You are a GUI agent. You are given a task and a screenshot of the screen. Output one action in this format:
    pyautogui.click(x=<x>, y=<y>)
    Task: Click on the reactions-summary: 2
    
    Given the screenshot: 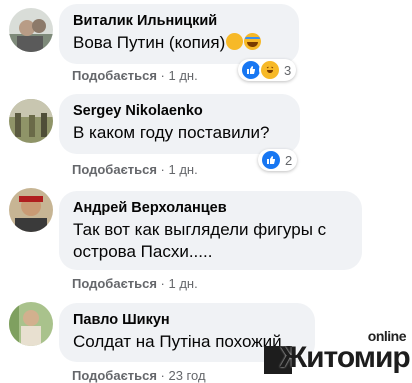 What is the action you would take?
    pyautogui.click(x=278, y=160)
    